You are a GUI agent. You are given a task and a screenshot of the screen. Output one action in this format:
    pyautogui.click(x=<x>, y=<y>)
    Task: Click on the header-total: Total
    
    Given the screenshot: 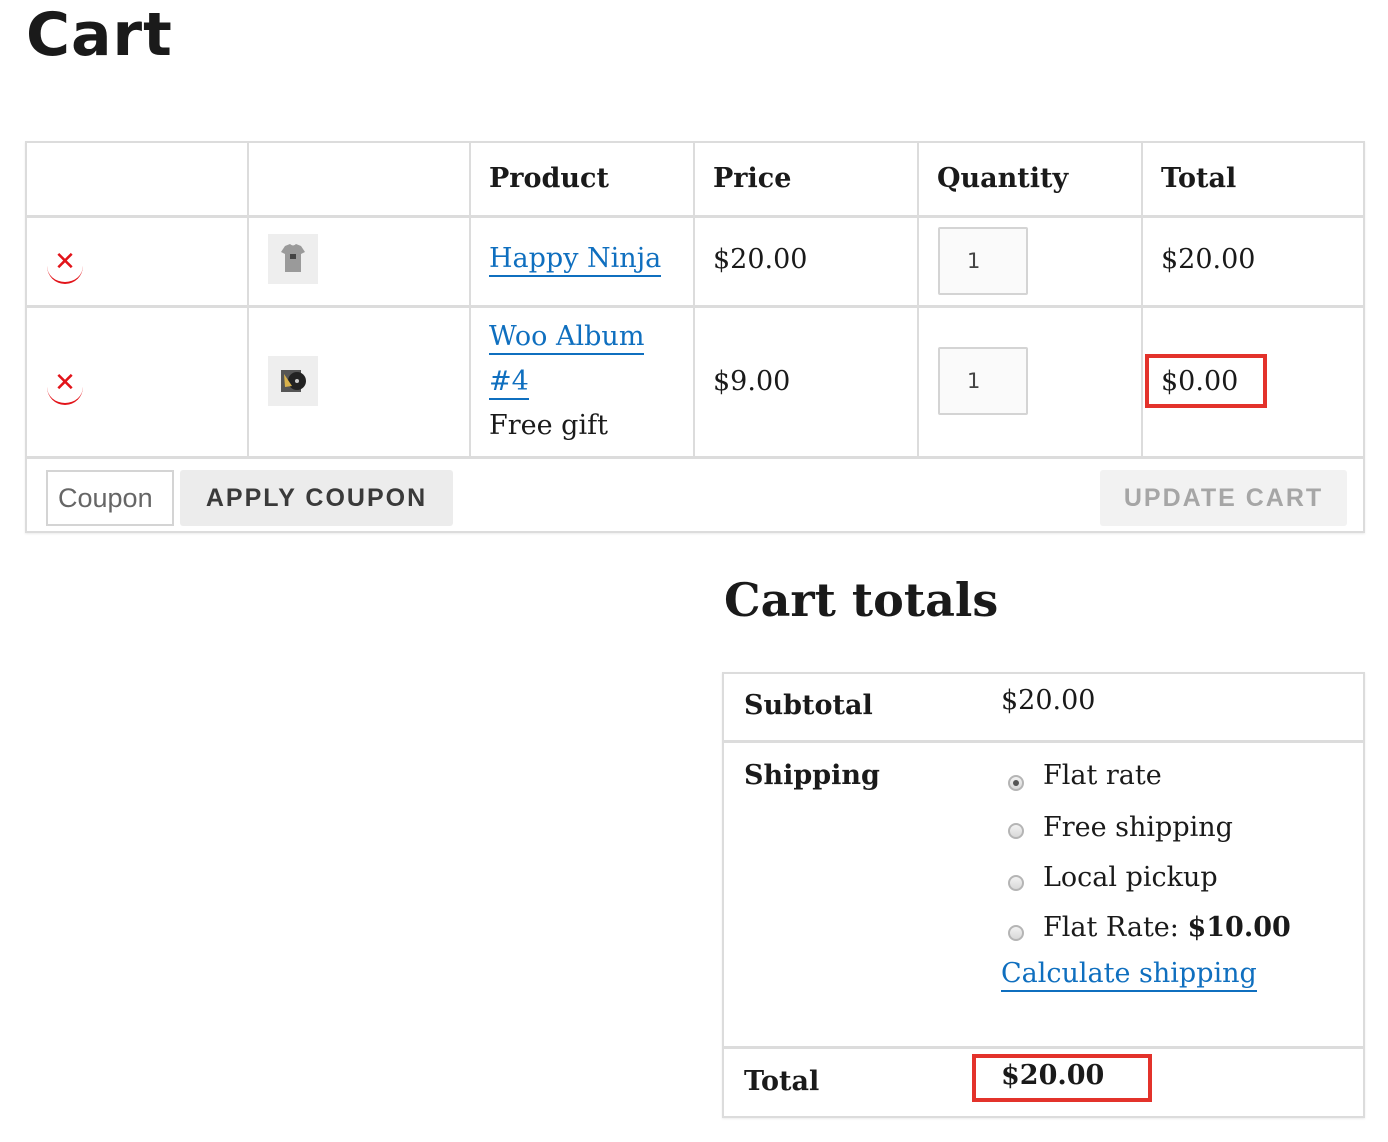 What is the action you would take?
    pyautogui.click(x=1199, y=178)
    